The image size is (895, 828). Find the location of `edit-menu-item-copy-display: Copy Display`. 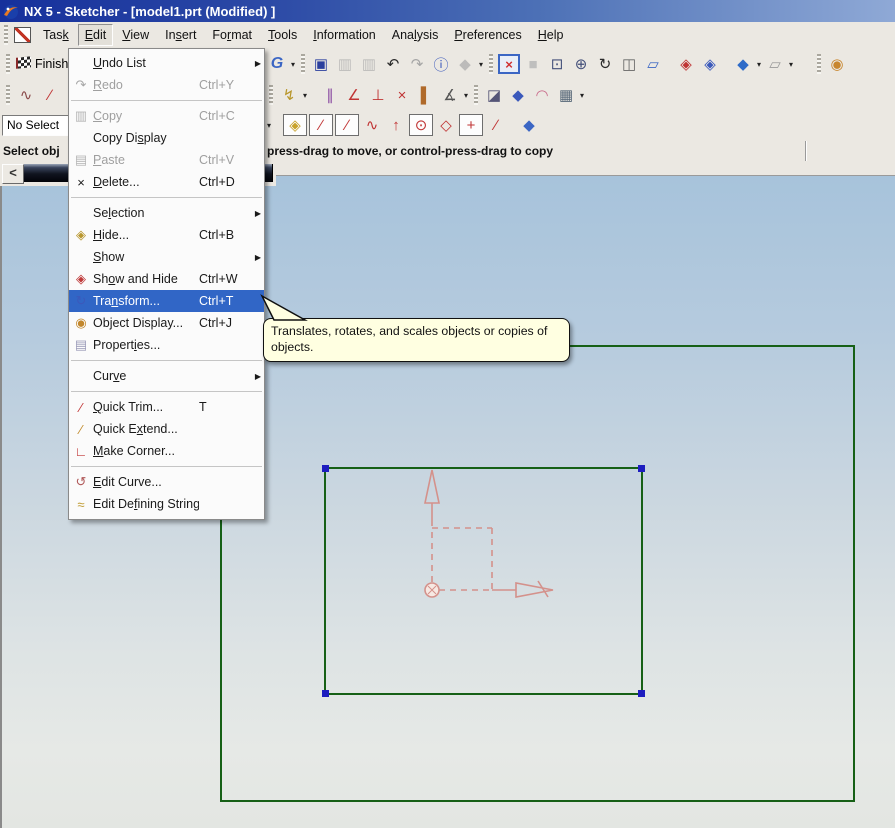

edit-menu-item-copy-display: Copy Display is located at coordinates (166, 138).